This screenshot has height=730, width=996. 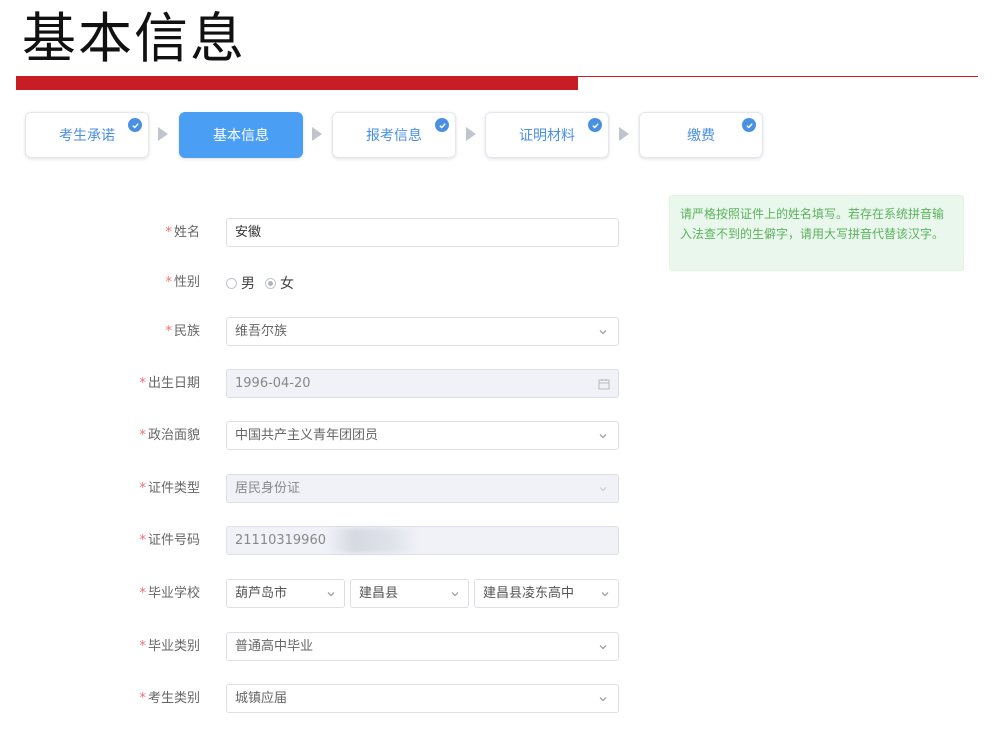 I want to click on id-type-select: 居民身份证, so click(x=422, y=488).